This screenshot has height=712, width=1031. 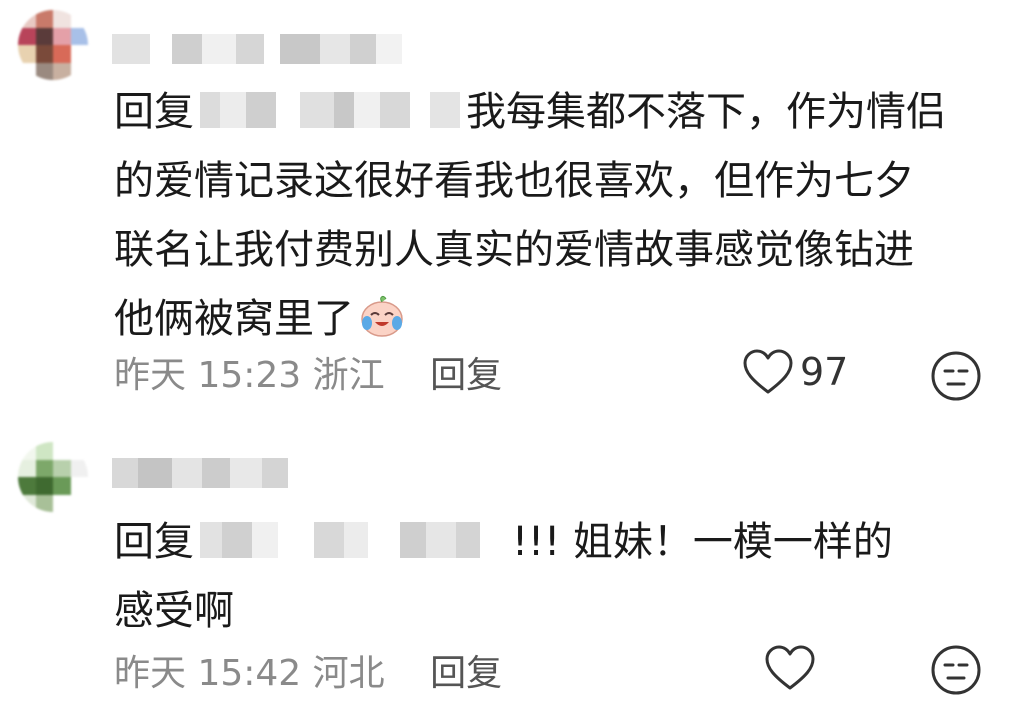 What do you see at coordinates (348, 375) in the screenshot?
I see `comment-location: 浙江` at bounding box center [348, 375].